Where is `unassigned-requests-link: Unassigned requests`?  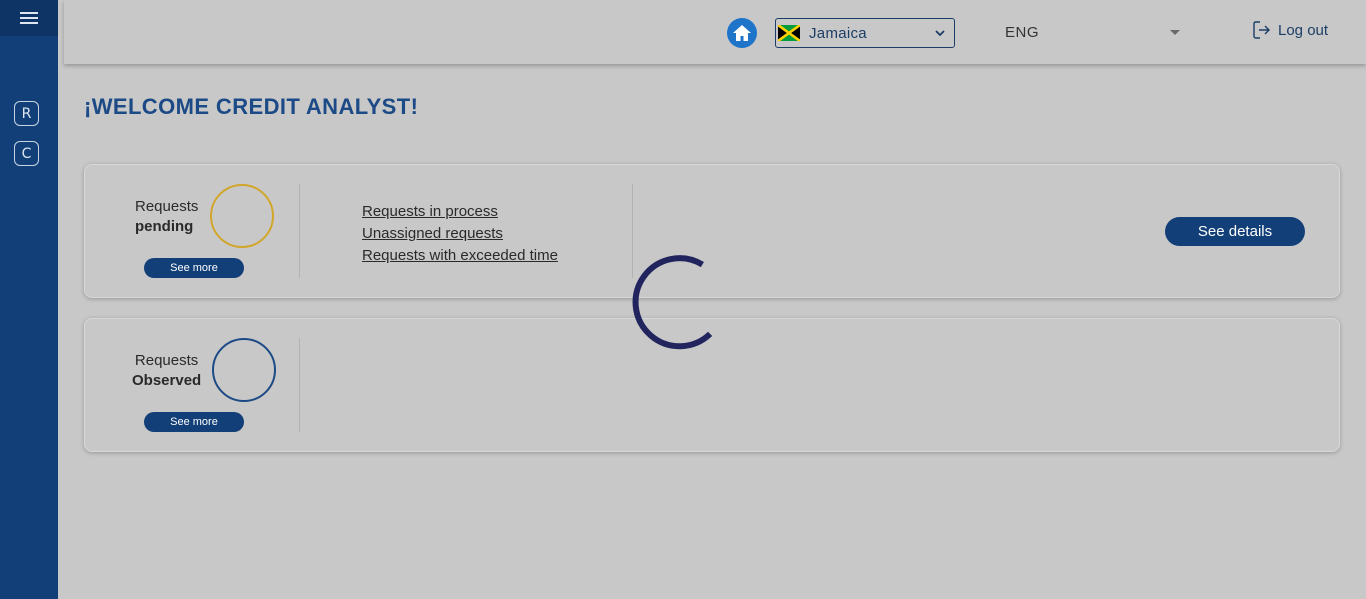 unassigned-requests-link: Unassigned requests is located at coordinates (460, 234).